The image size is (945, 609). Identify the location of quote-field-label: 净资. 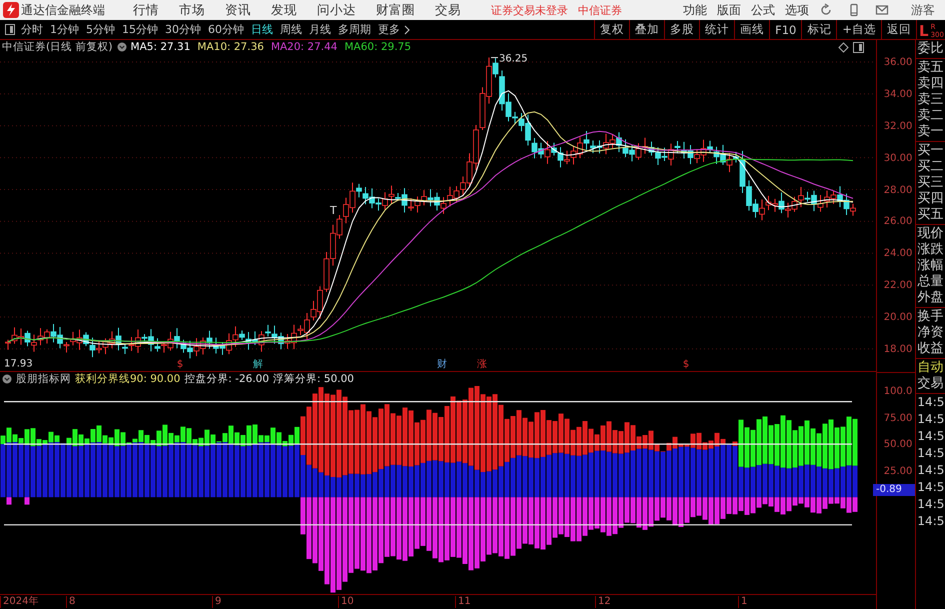
(930, 333).